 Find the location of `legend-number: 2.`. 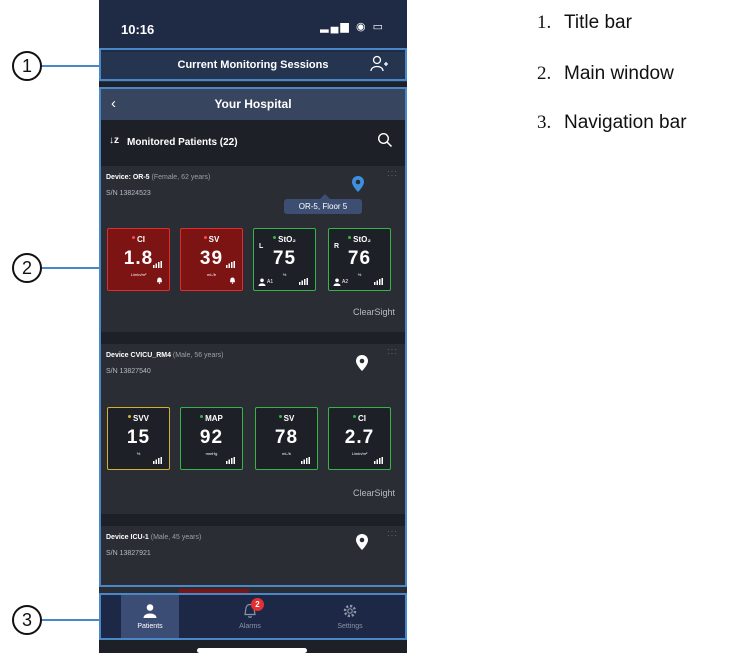

legend-number: 2. is located at coordinates (544, 73).